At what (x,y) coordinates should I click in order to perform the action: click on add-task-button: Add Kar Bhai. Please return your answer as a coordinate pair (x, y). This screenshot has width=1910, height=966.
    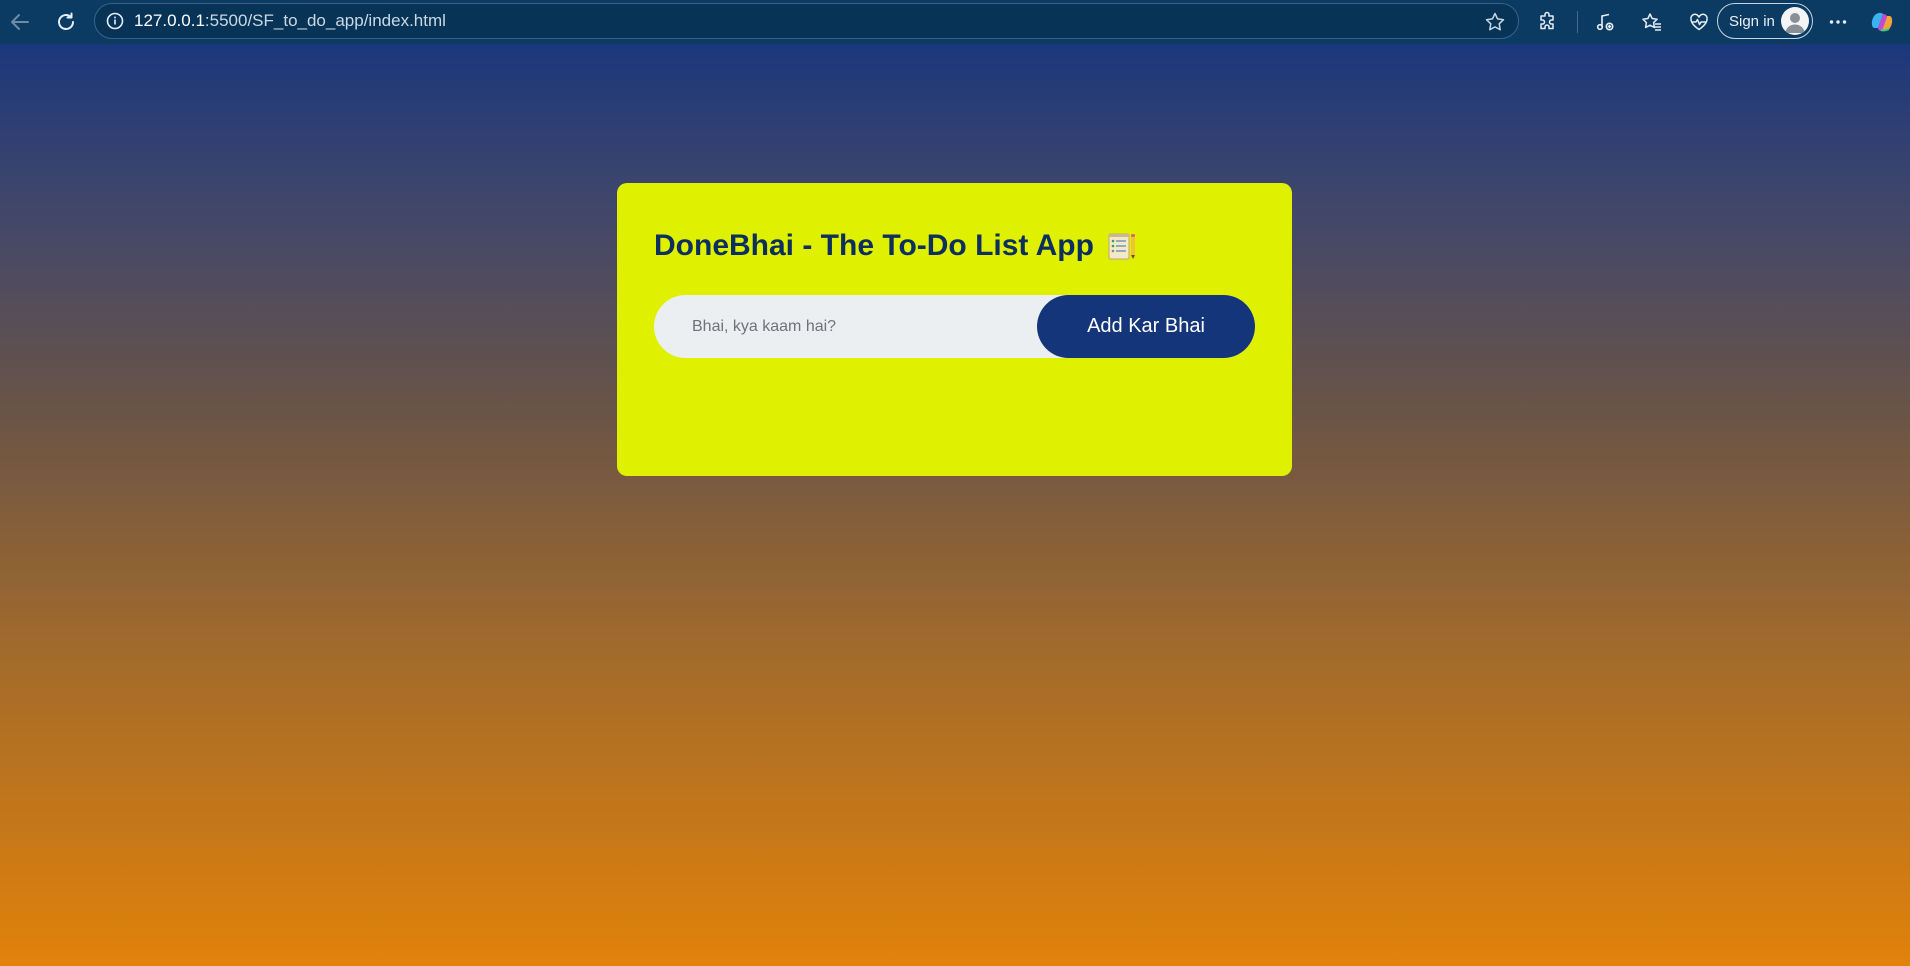
    Looking at the image, I should click on (1146, 326).